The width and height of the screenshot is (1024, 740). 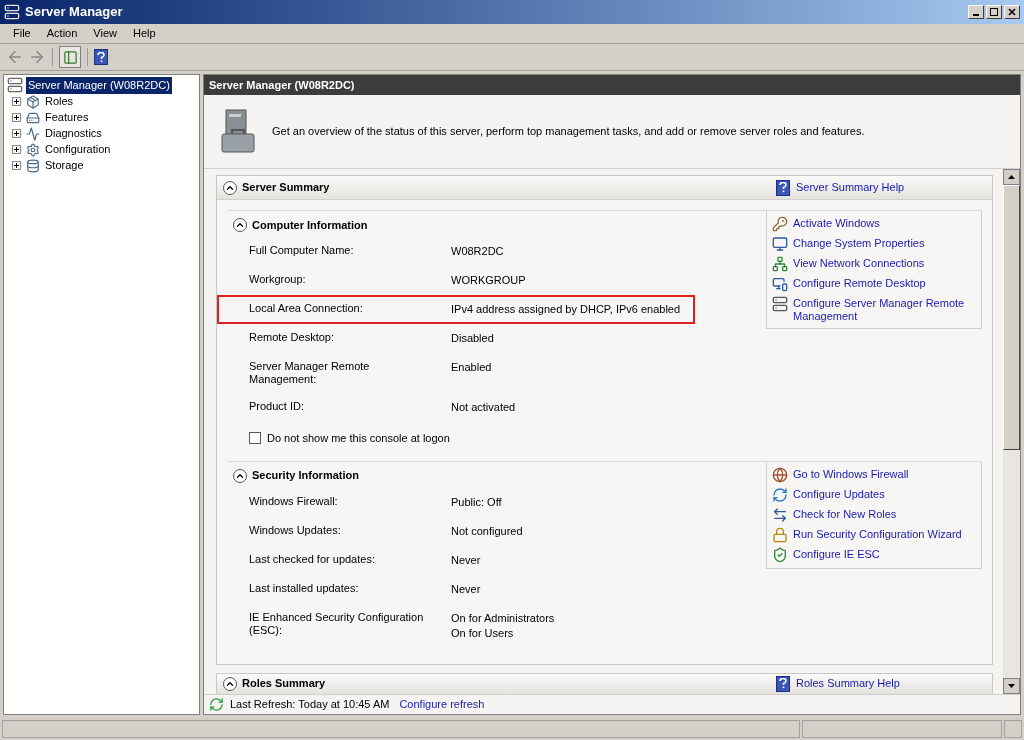 I want to click on chevron-up-icon, so click(x=240, y=225).